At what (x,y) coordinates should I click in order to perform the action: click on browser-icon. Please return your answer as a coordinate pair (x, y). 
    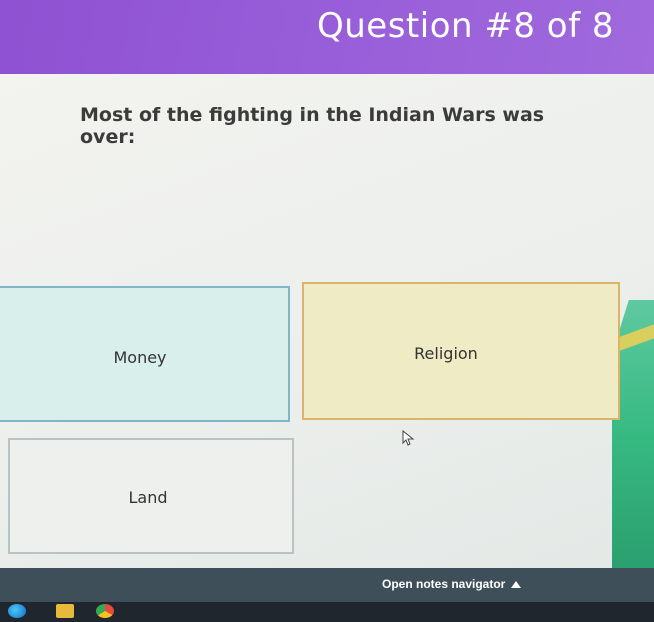
    Looking at the image, I should click on (17, 611).